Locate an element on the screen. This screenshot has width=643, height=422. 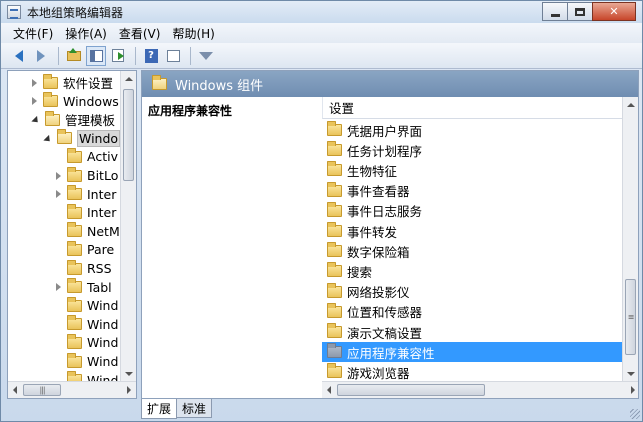
tree-item-label: Windows is located at coordinates (91, 101).